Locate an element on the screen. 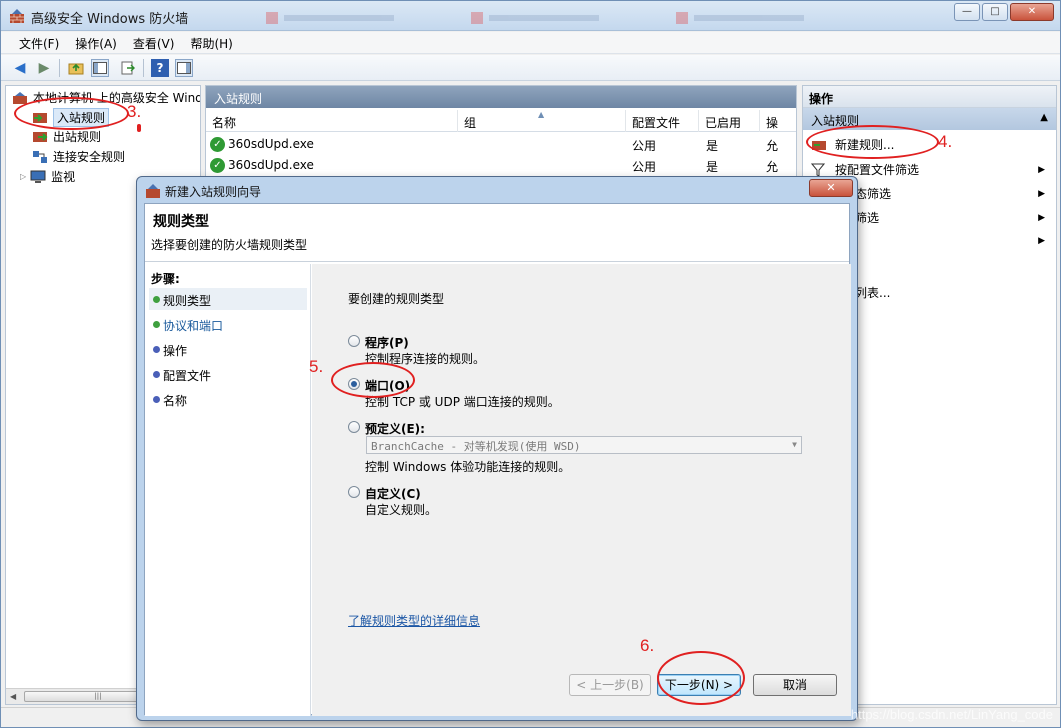 This screenshot has height=728, width=1061. list-title: 入站规则 is located at coordinates (501, 97).